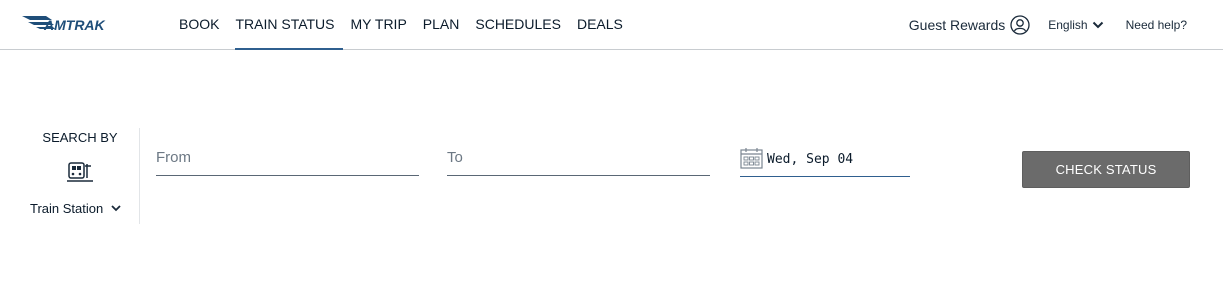  I want to click on search-by-dropdown: Train Station, so click(75, 208).